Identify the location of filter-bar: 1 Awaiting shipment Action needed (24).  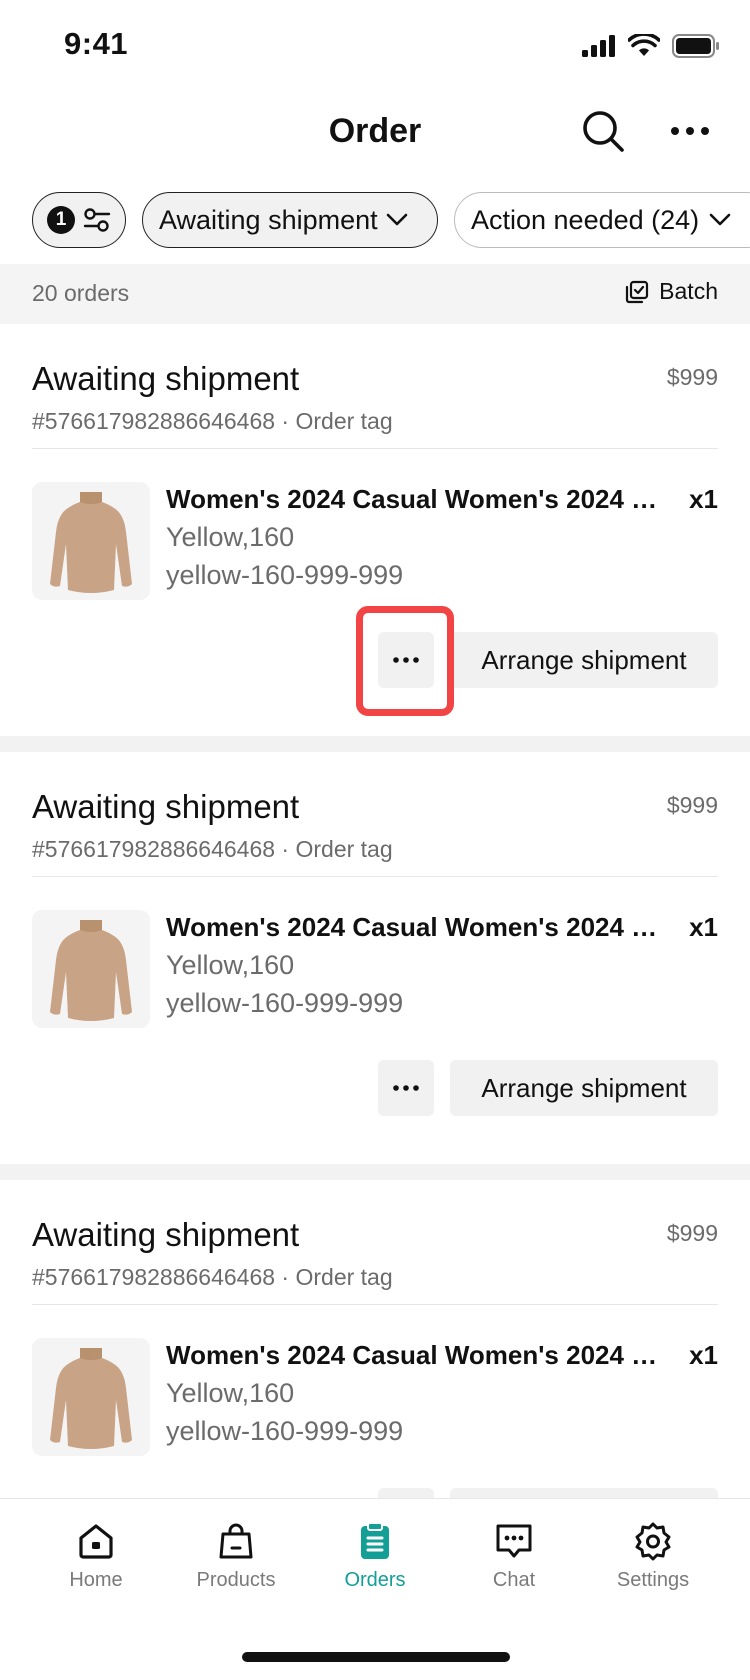
(375, 221).